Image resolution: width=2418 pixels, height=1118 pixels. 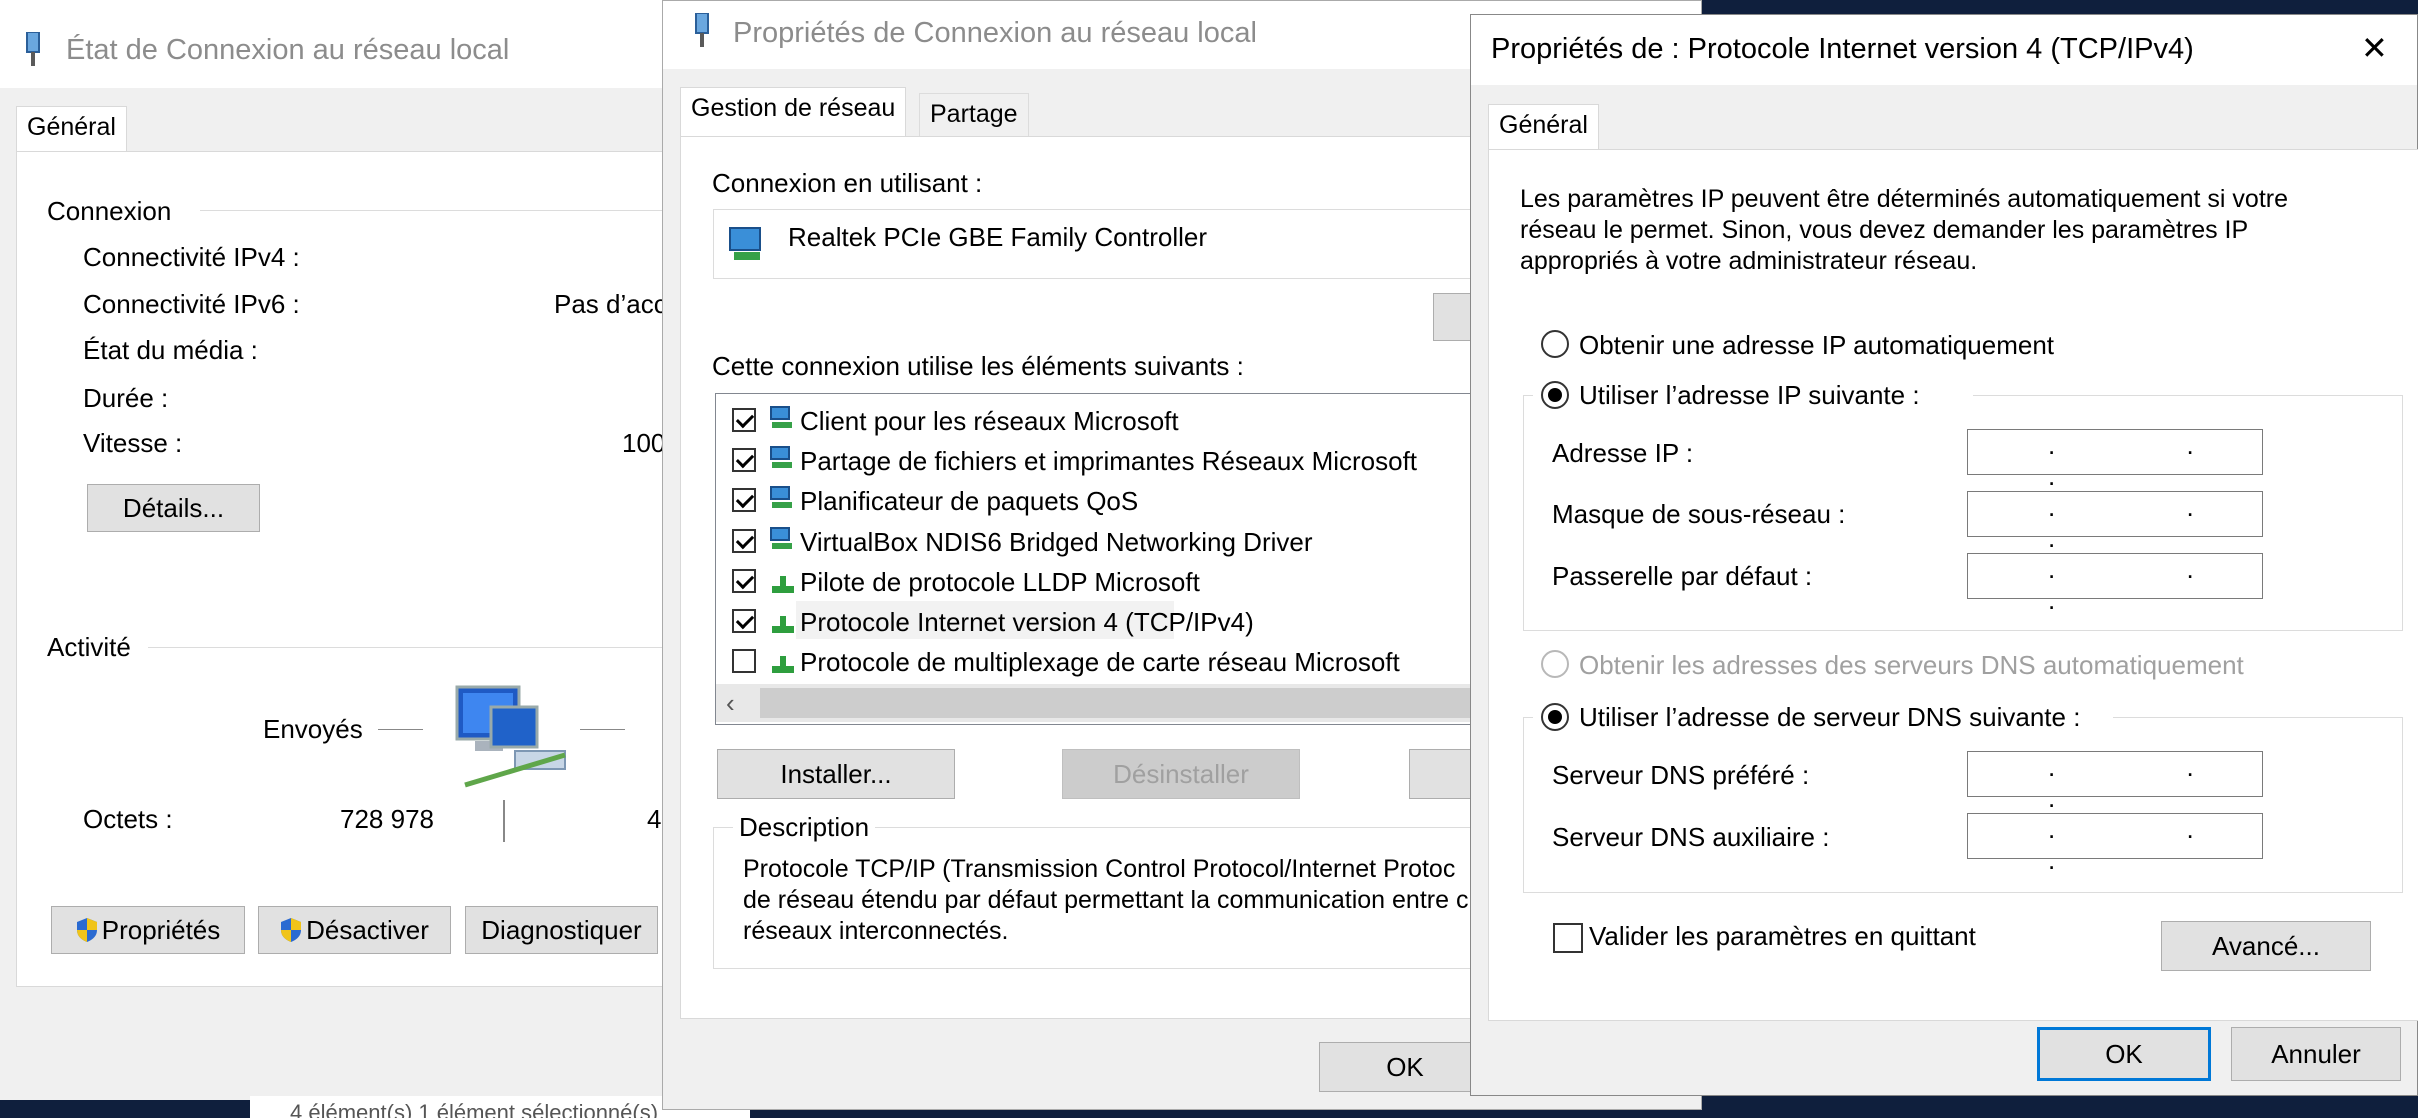 I want to click on subnet-mask-field: . . ., so click(x=2115, y=522).